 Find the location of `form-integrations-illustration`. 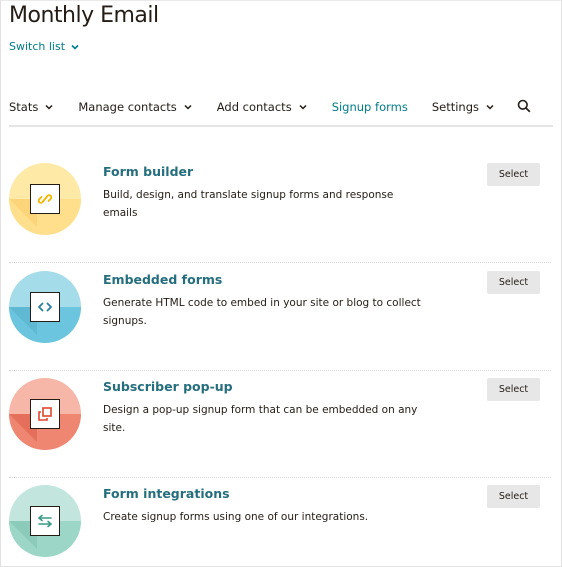

form-integrations-illustration is located at coordinates (45, 521).